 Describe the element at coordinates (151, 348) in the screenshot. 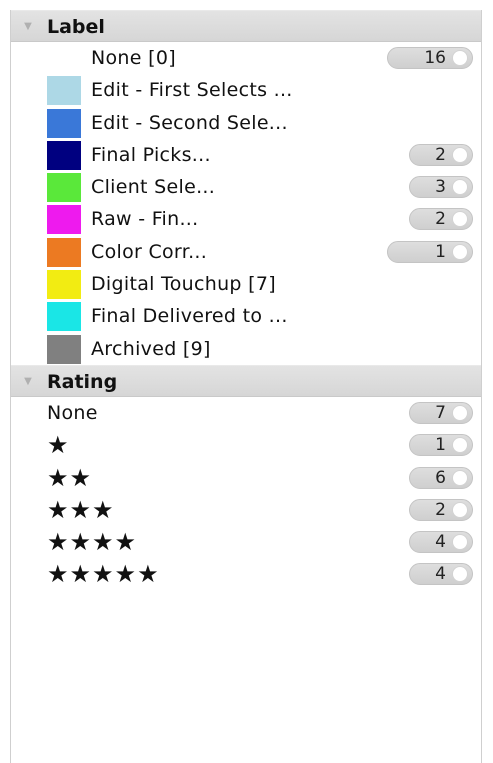

I see `label-item-text: Archived [9]` at that location.